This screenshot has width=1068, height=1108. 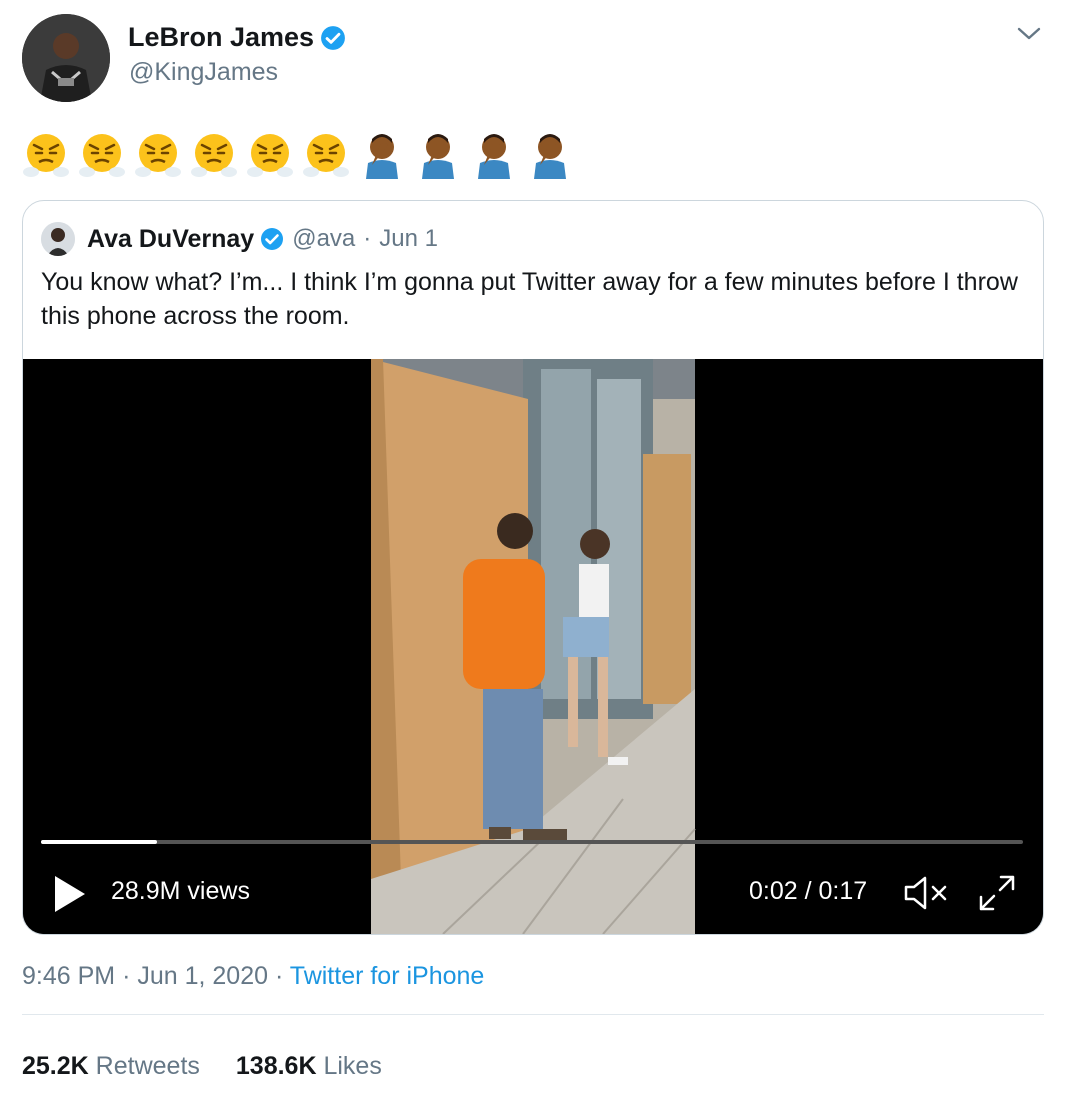 What do you see at coordinates (221, 37) in the screenshot?
I see `author-display-name: LeBron James` at bounding box center [221, 37].